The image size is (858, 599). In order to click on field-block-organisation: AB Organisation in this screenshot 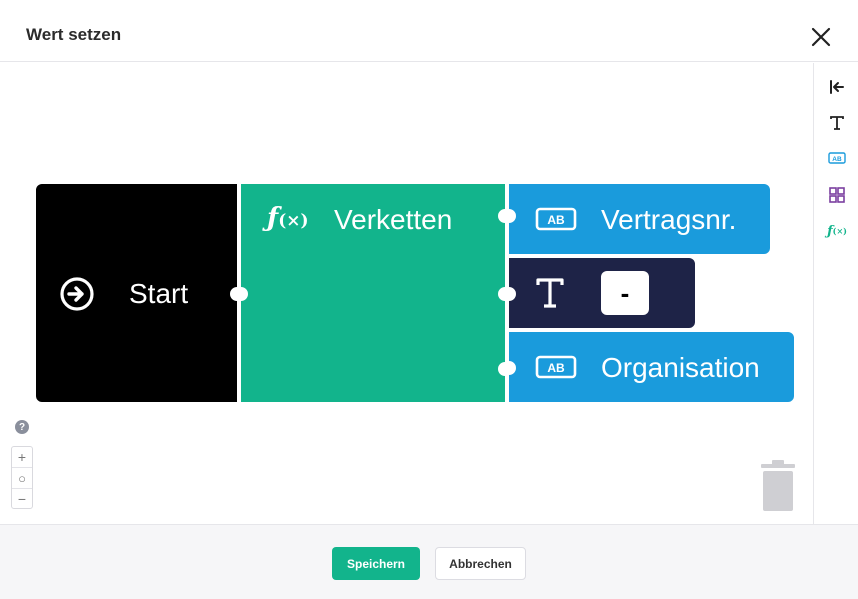, I will do `click(650, 367)`.